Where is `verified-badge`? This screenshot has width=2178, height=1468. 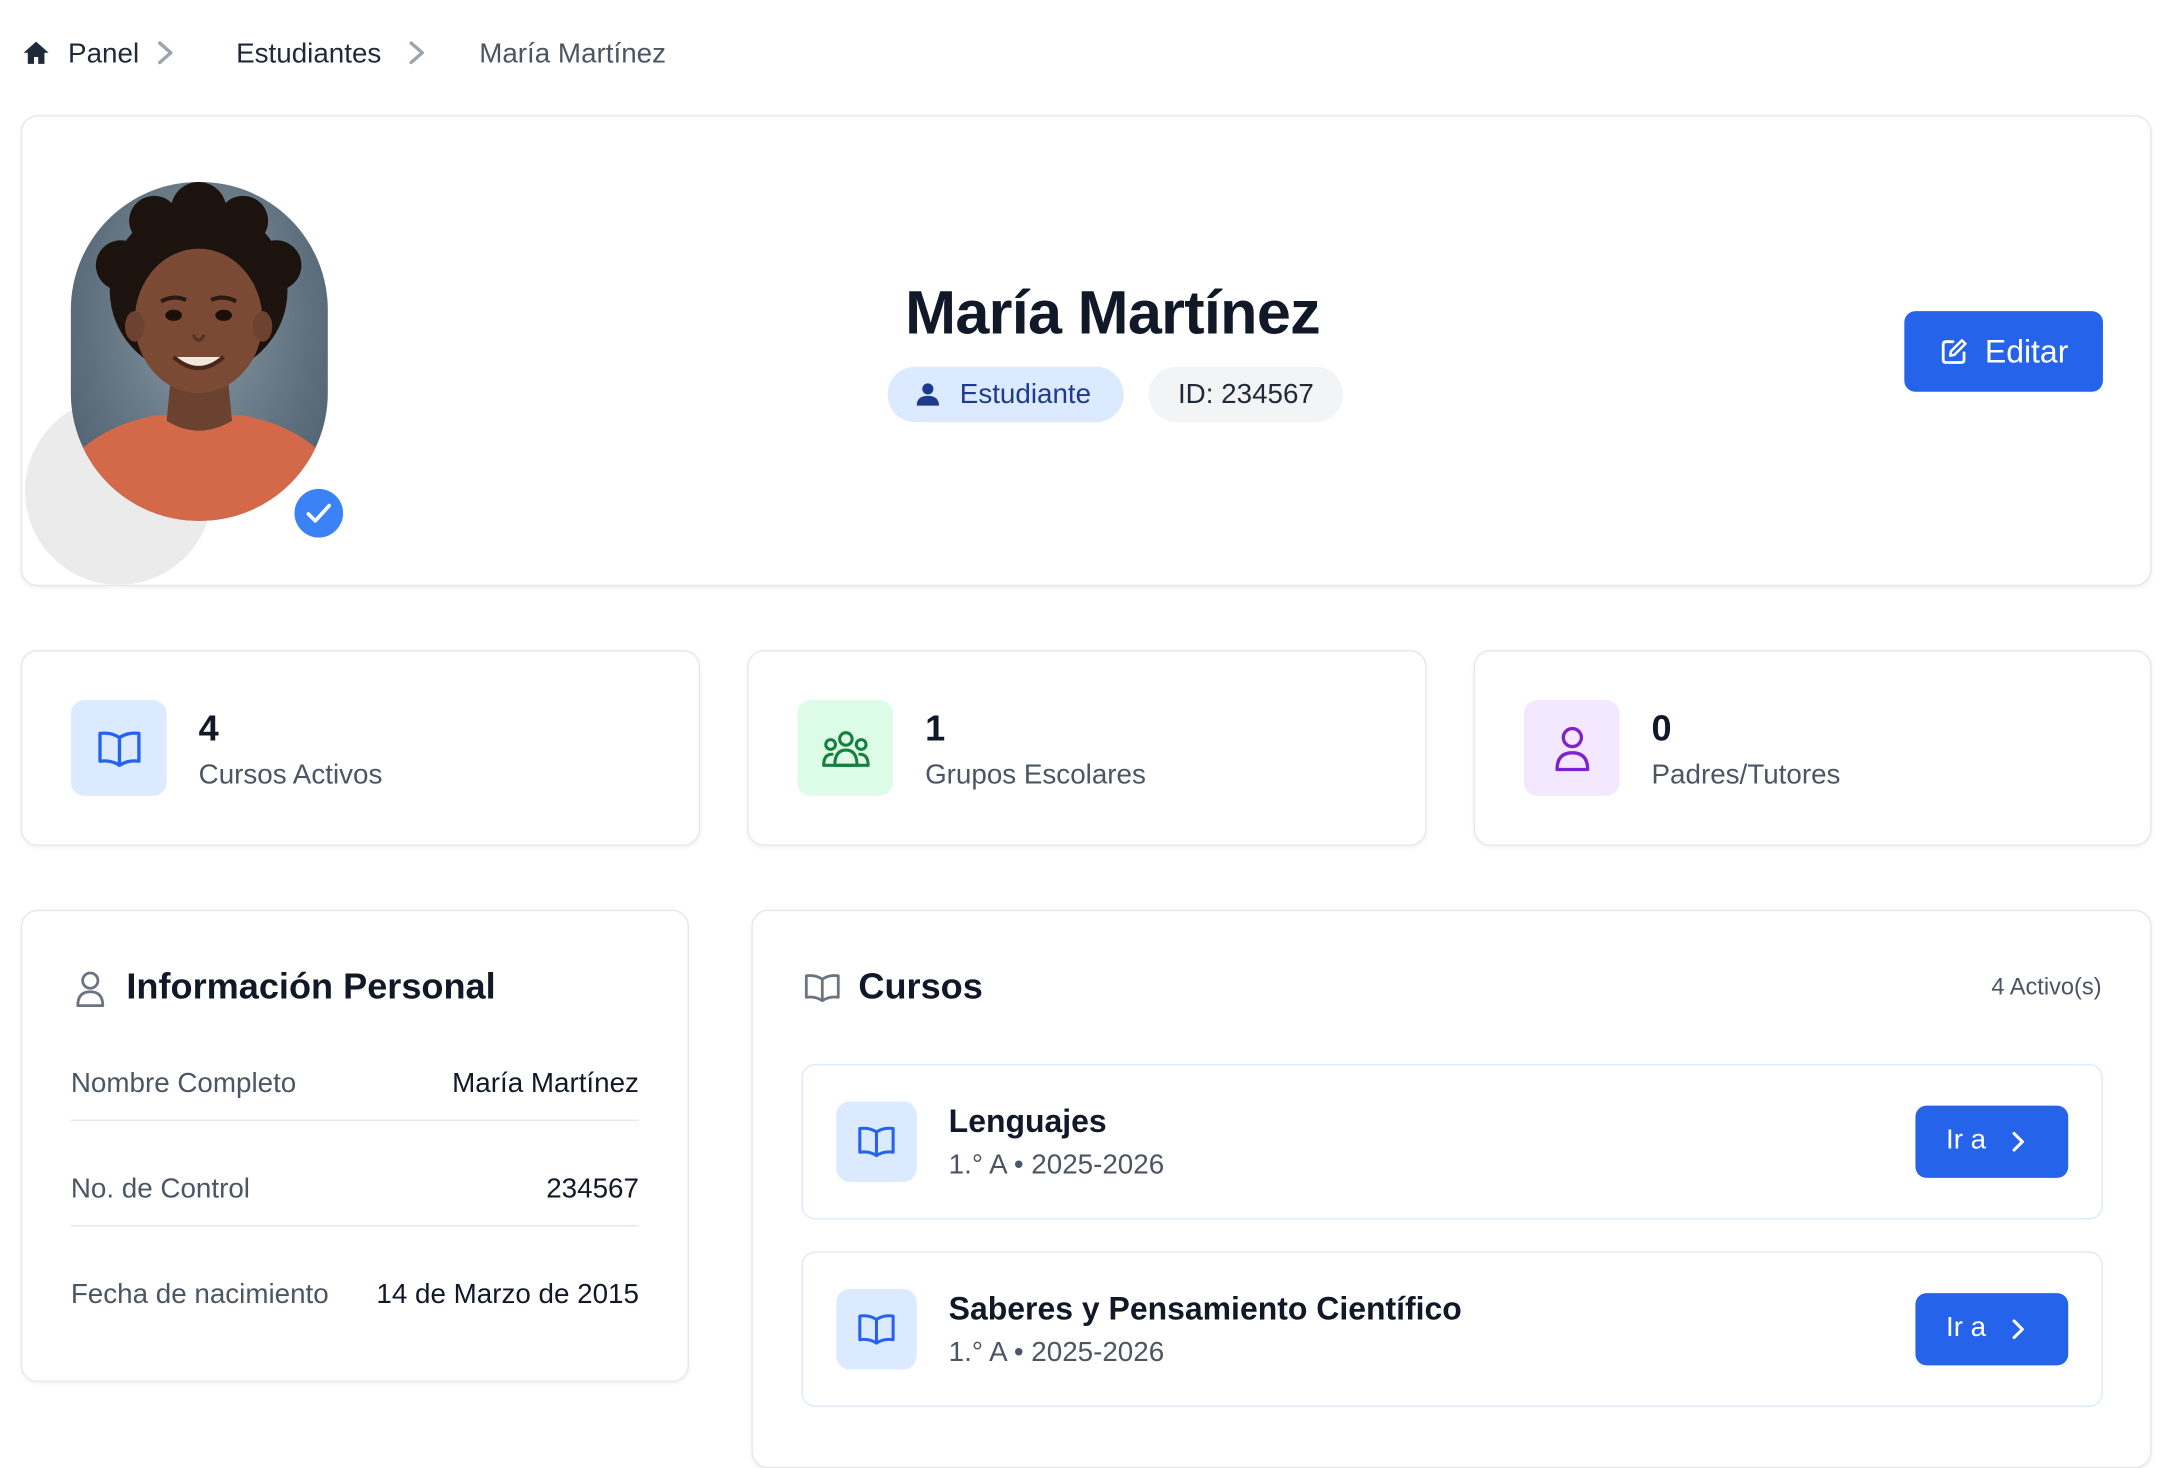
verified-badge is located at coordinates (319, 513).